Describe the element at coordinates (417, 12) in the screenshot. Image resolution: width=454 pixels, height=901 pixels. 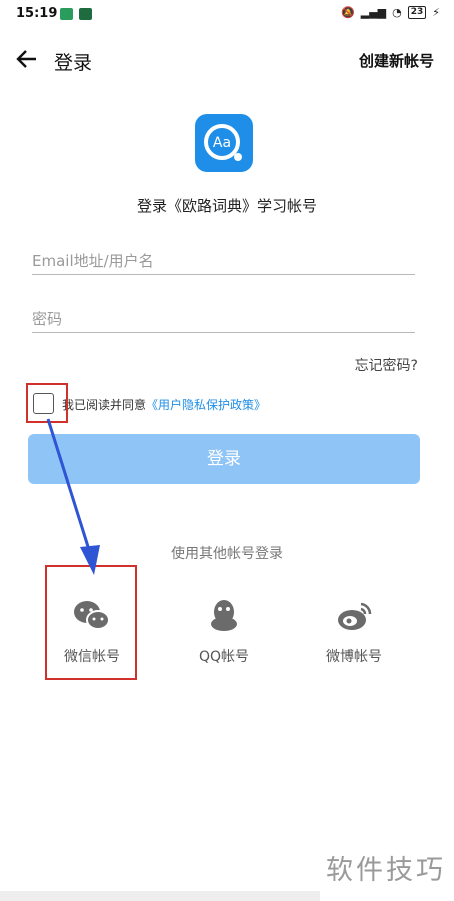
I see `battery-icon: 23` at that location.